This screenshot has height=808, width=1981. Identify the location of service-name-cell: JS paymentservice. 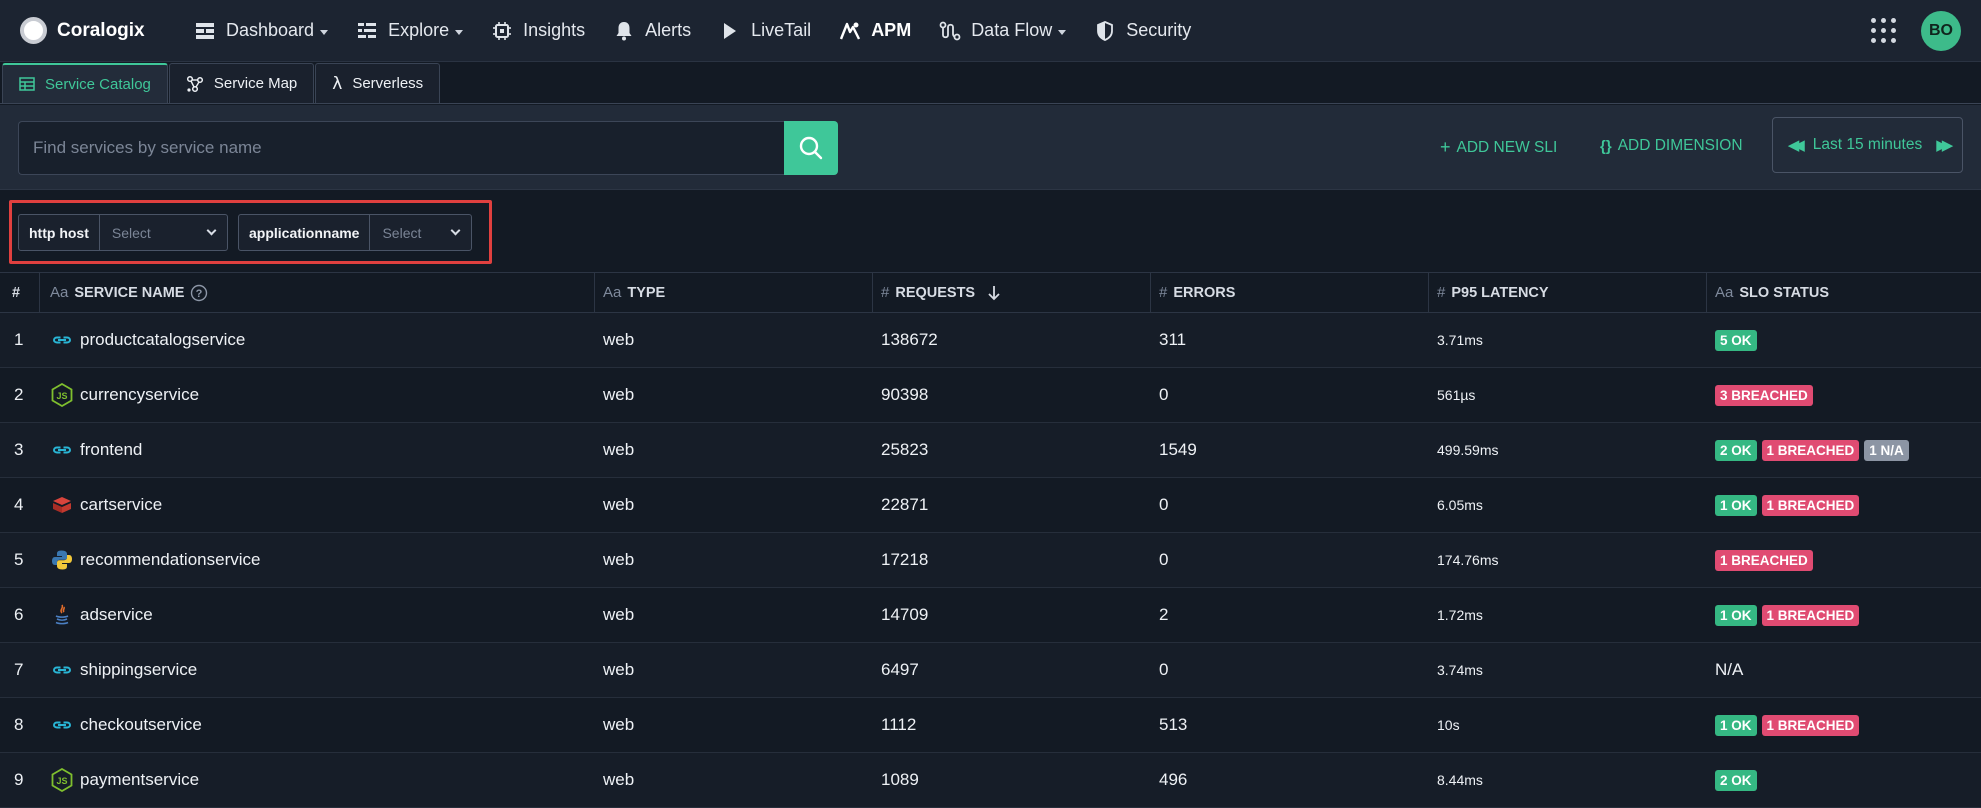
(317, 780).